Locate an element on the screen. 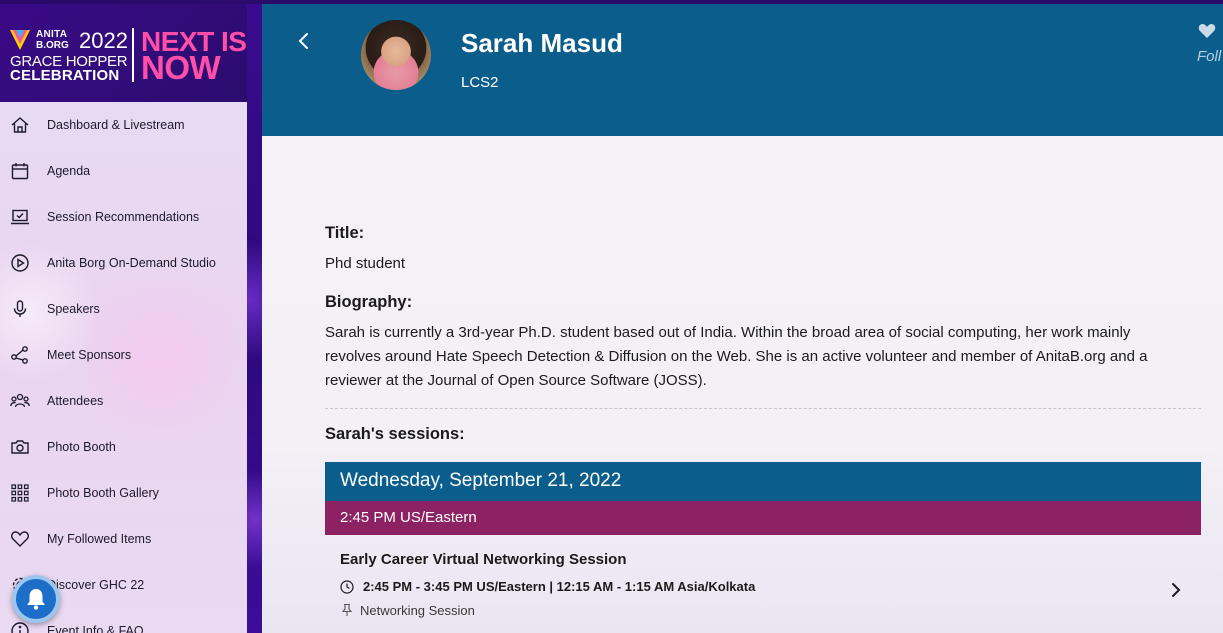 This screenshot has width=1223, height=633. pin-icon is located at coordinates (347, 609).